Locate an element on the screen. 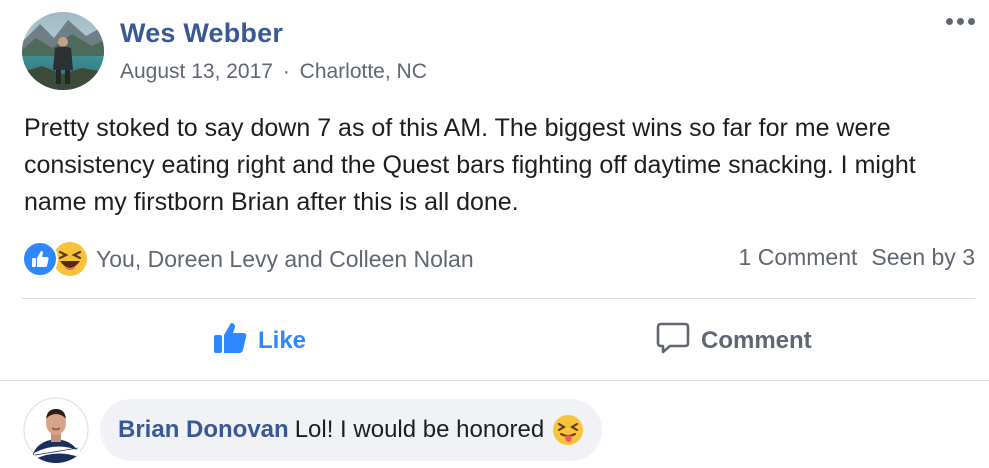  squinting-tongue-emoji-icon is located at coordinates (568, 430).